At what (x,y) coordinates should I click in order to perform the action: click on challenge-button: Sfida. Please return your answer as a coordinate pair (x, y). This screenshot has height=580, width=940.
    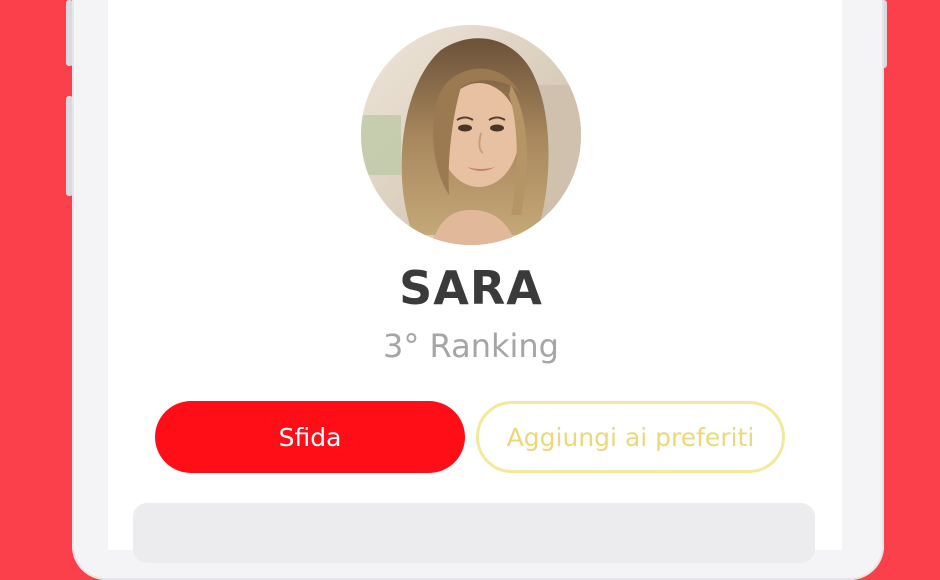
    Looking at the image, I should click on (310, 437).